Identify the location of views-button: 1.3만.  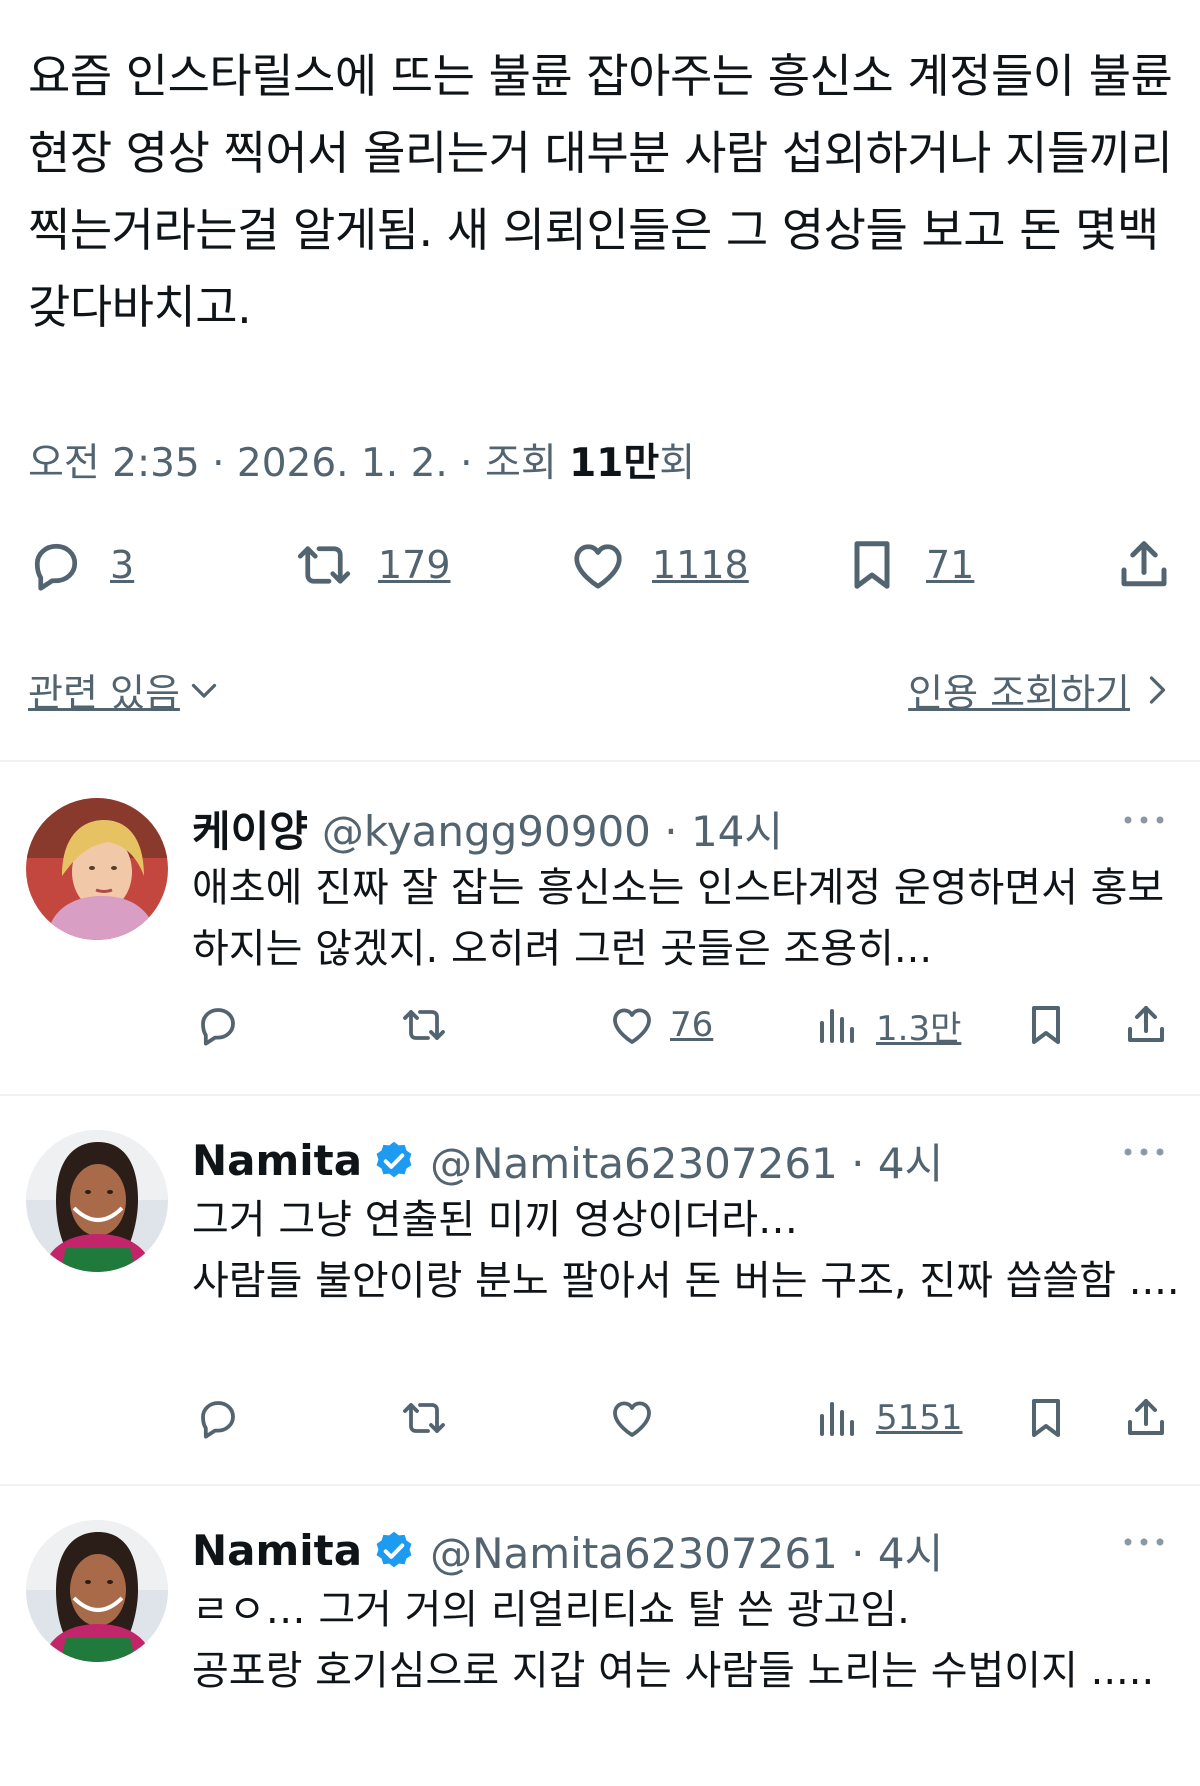
(887, 1025).